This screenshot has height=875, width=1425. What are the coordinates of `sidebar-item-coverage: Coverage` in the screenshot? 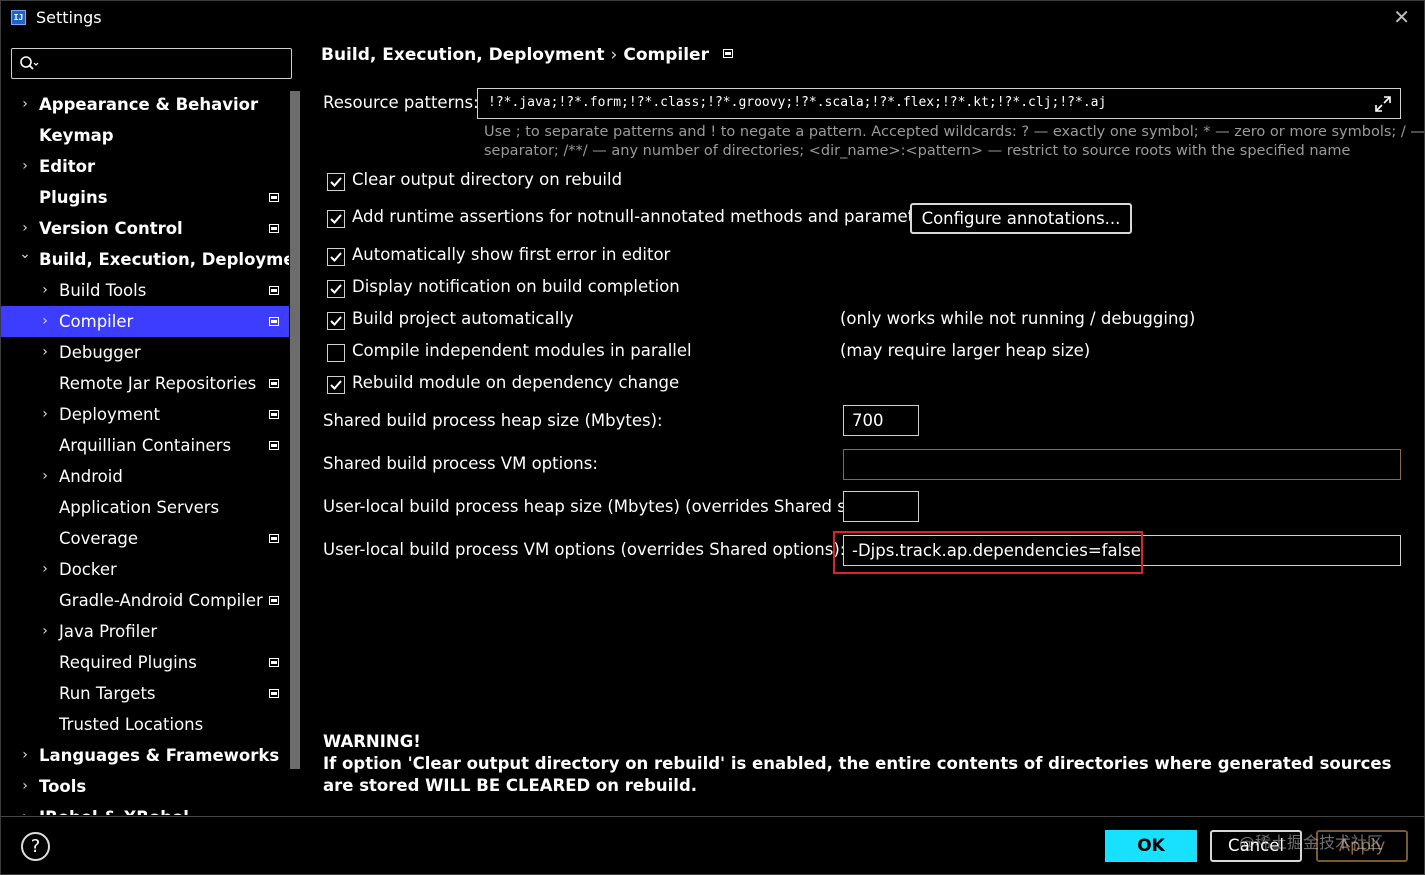 It's located at (145, 538).